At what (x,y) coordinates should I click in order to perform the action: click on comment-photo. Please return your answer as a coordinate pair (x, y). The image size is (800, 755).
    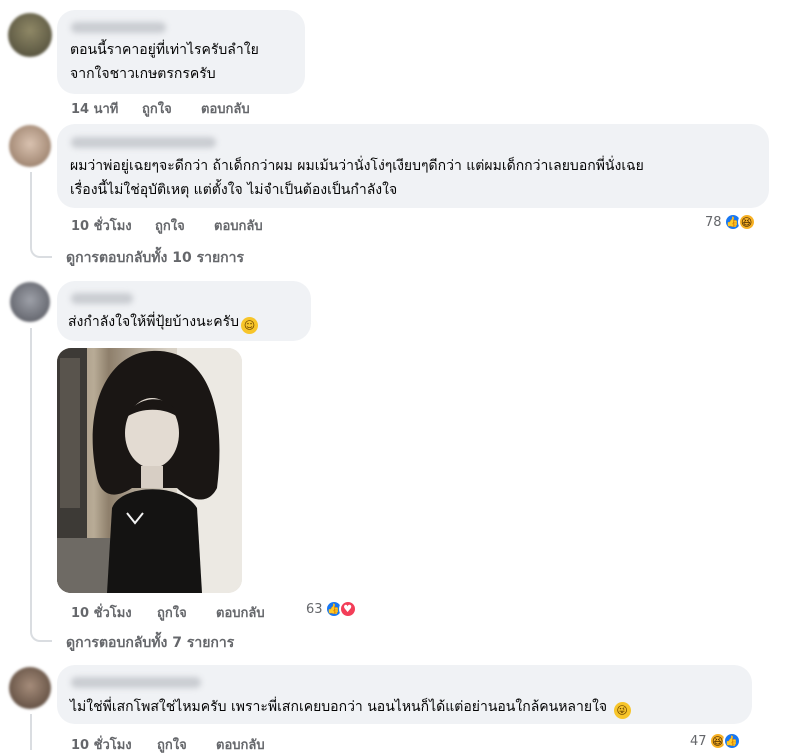
    Looking at the image, I should click on (149, 470).